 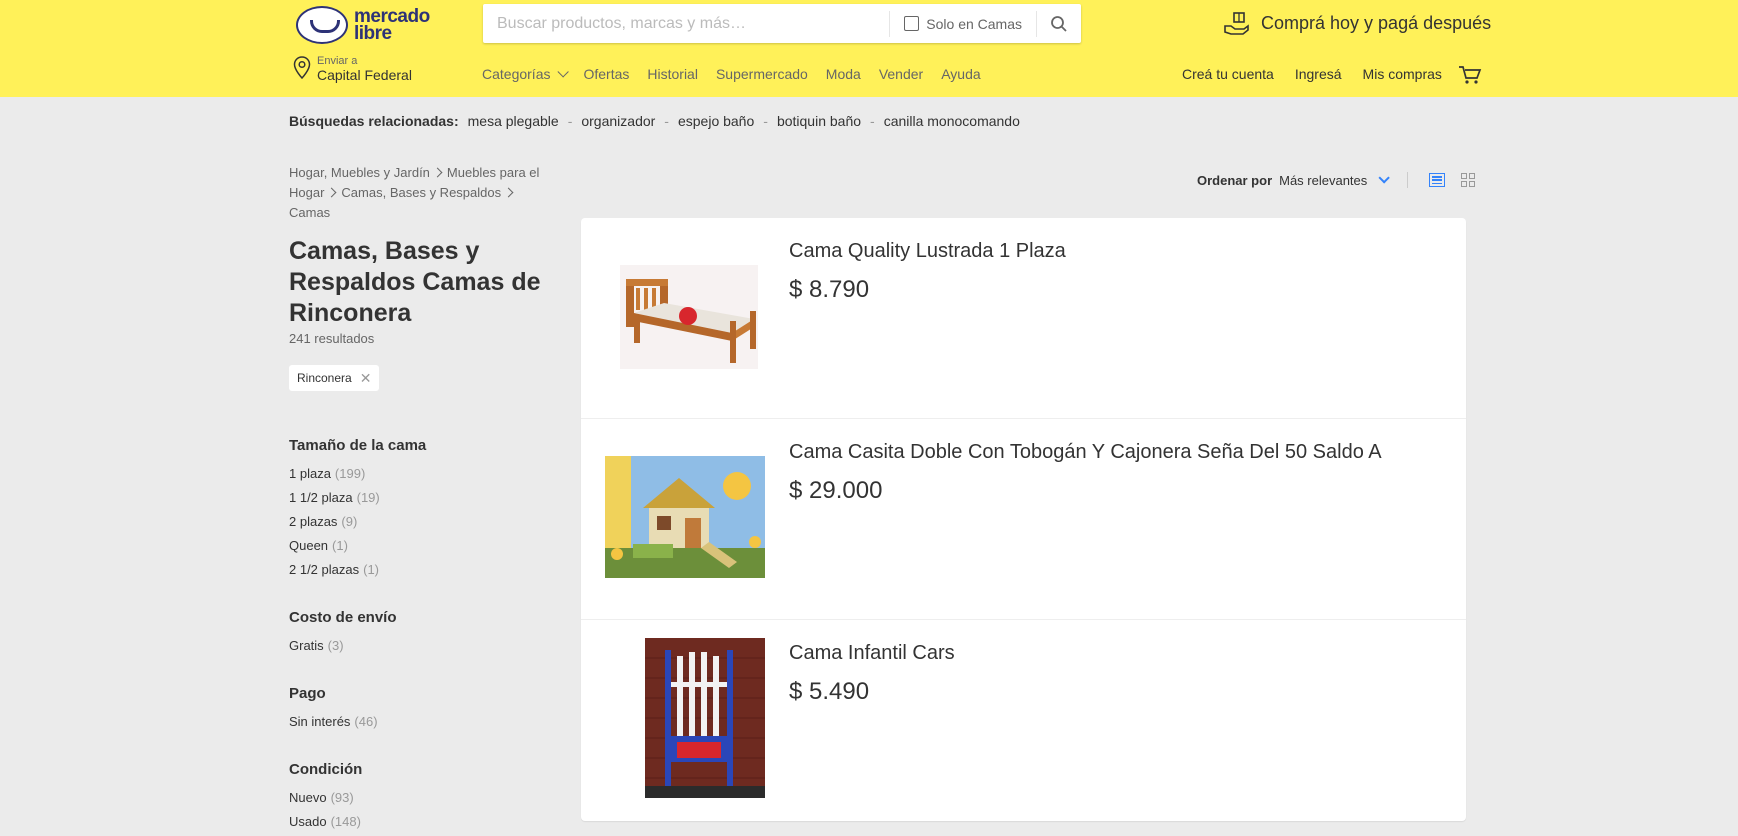 I want to click on product-price: $ 29.000, so click(x=836, y=490).